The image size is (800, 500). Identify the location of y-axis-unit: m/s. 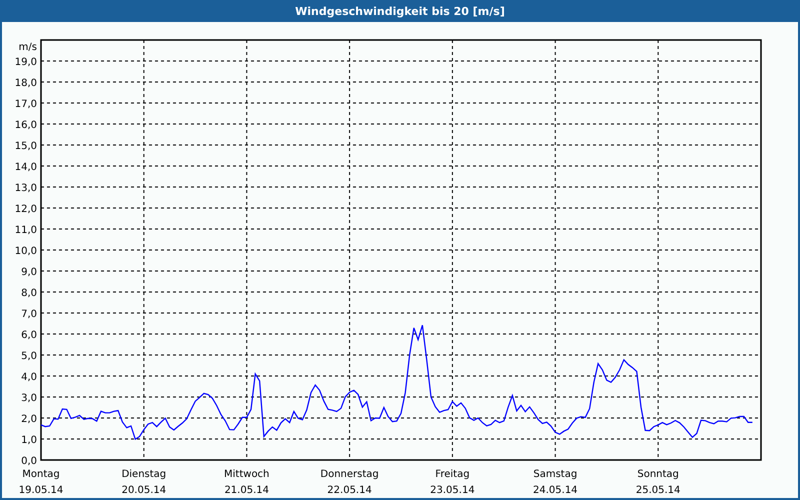
(27, 47).